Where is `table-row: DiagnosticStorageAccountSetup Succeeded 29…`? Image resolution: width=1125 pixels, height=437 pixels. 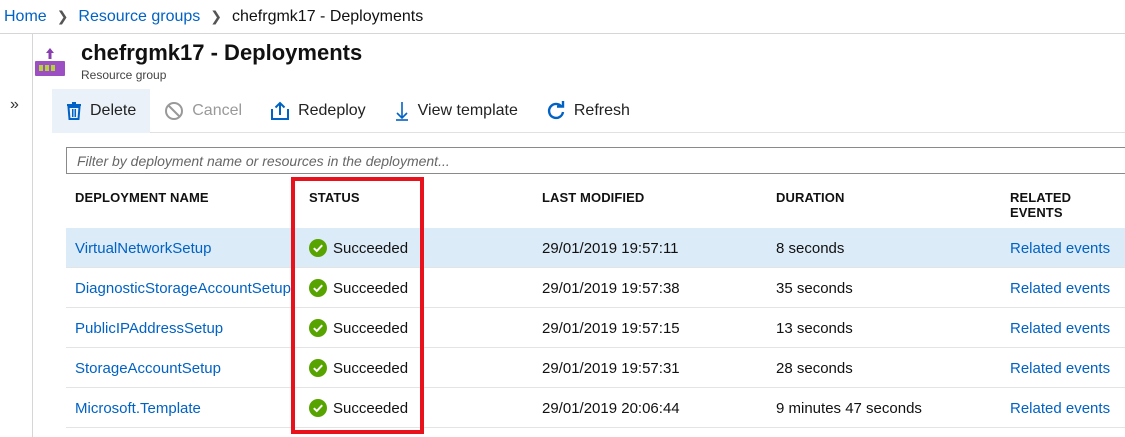
table-row: DiagnosticStorageAccountSetup Succeeded 29… is located at coordinates (595, 288).